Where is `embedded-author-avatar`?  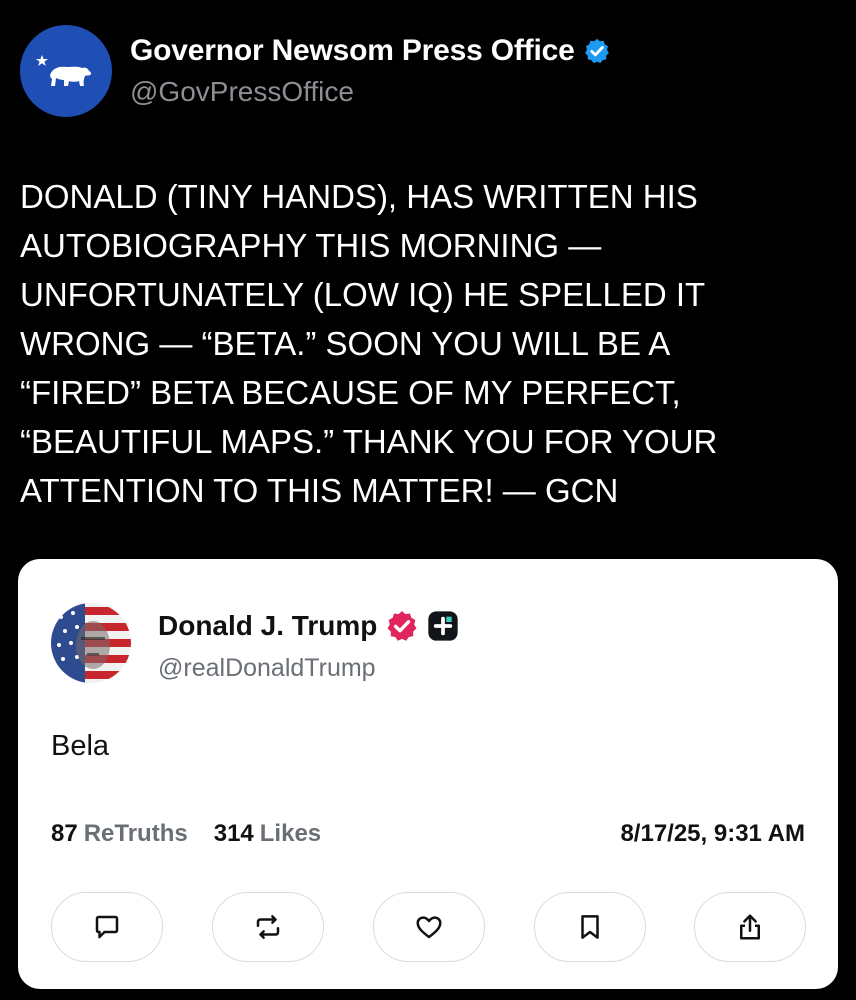
embedded-author-avatar is located at coordinates (91, 643).